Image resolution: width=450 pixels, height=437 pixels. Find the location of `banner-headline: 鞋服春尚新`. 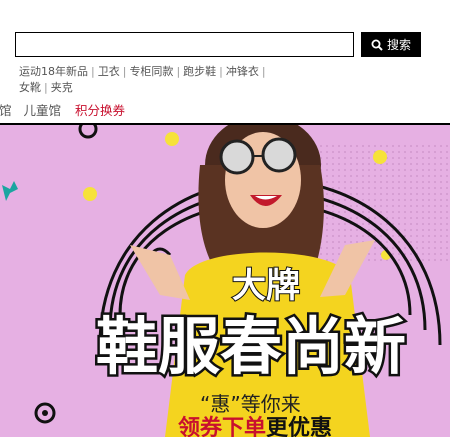

banner-headline: 鞋服春尚新 is located at coordinates (251, 346).